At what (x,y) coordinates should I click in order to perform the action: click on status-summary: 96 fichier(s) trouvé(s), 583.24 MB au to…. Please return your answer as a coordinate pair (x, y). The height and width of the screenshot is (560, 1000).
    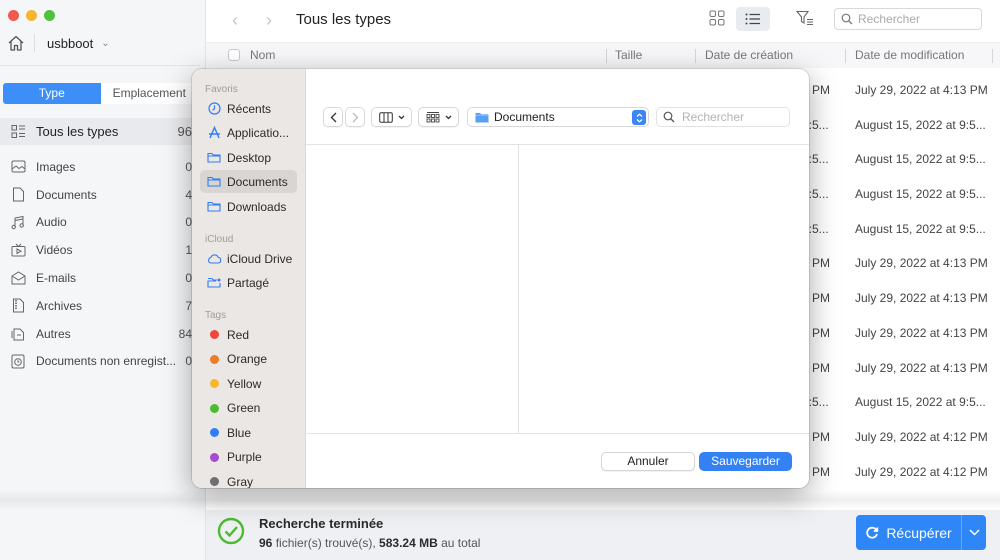
    Looking at the image, I should click on (369, 543).